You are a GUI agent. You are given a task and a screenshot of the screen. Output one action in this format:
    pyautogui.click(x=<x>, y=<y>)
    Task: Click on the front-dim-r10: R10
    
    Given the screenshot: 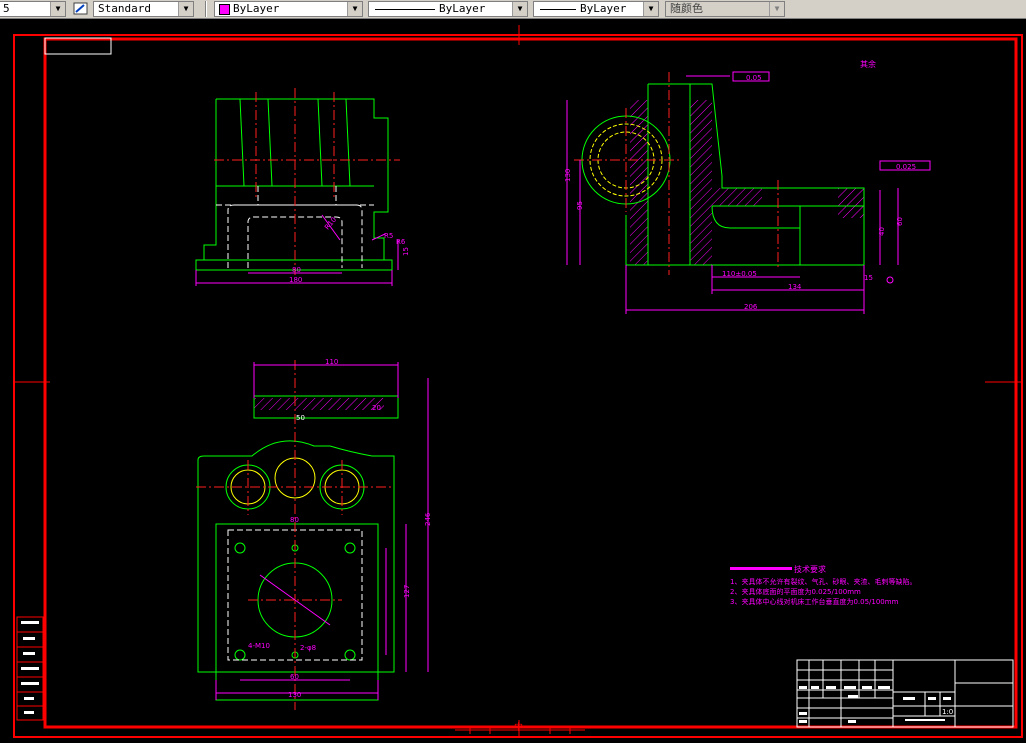 What is the action you would take?
    pyautogui.click(x=330, y=224)
    